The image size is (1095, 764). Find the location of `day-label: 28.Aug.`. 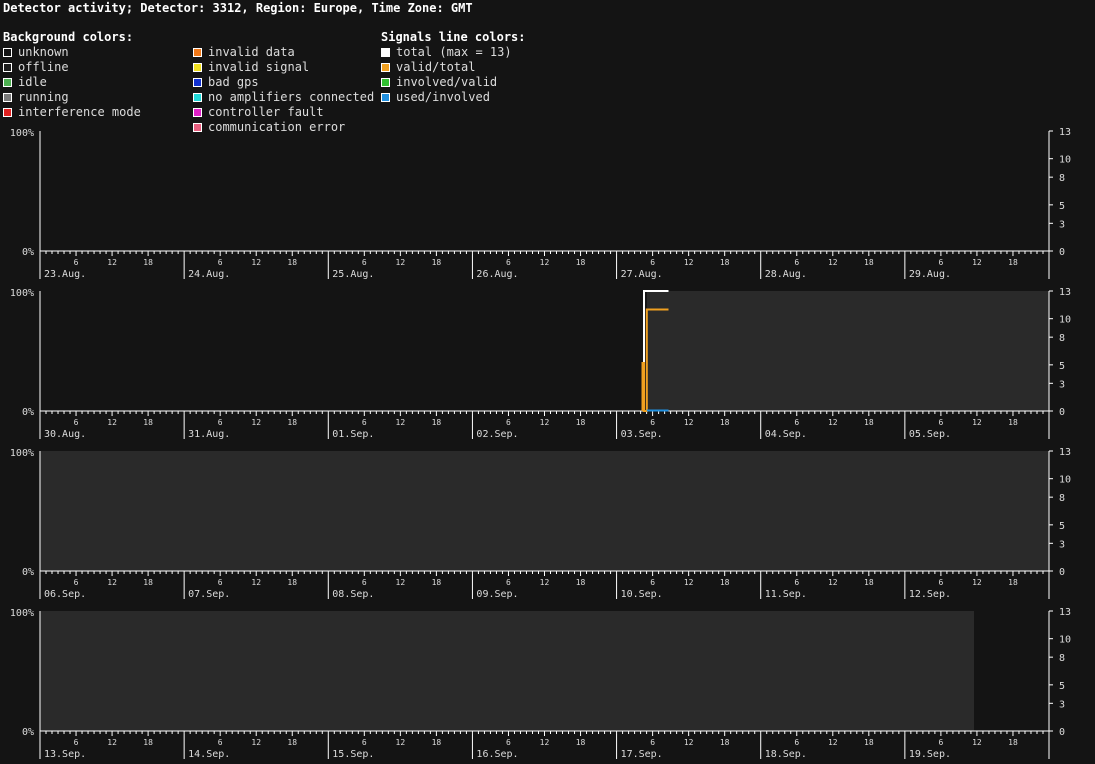

day-label: 28.Aug. is located at coordinates (786, 274).